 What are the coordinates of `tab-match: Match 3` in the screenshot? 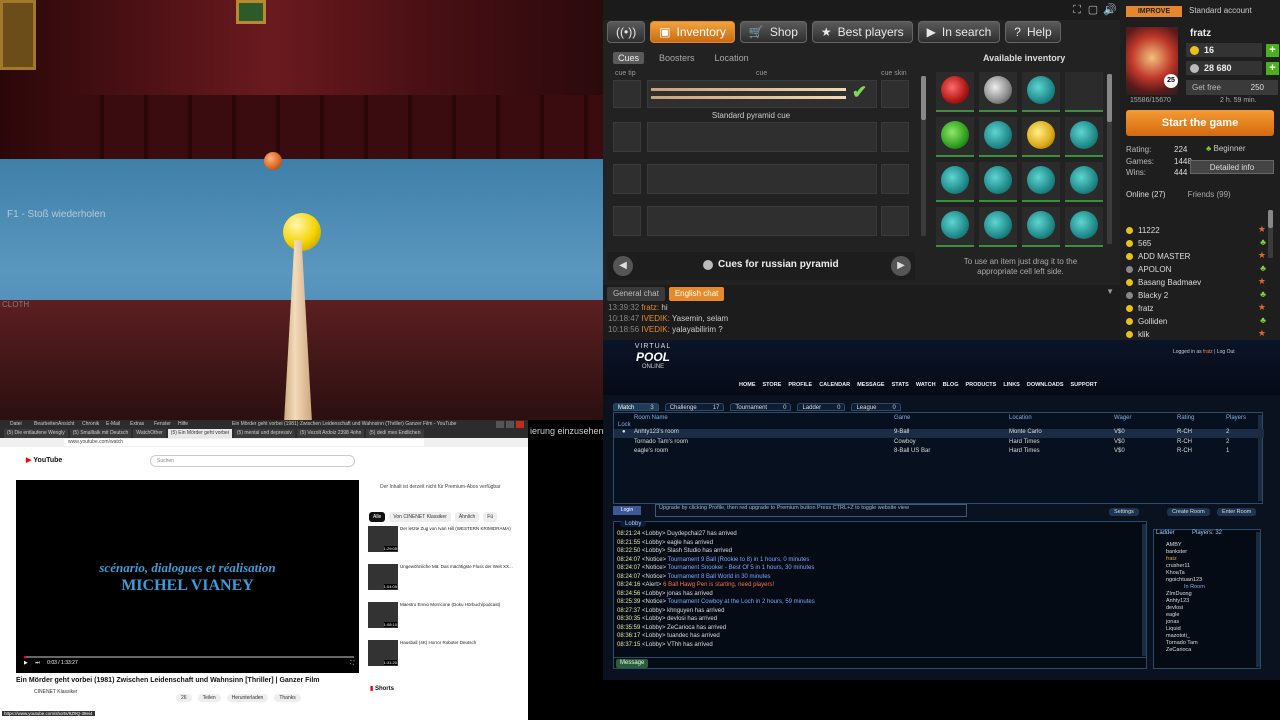 It's located at (636, 407).